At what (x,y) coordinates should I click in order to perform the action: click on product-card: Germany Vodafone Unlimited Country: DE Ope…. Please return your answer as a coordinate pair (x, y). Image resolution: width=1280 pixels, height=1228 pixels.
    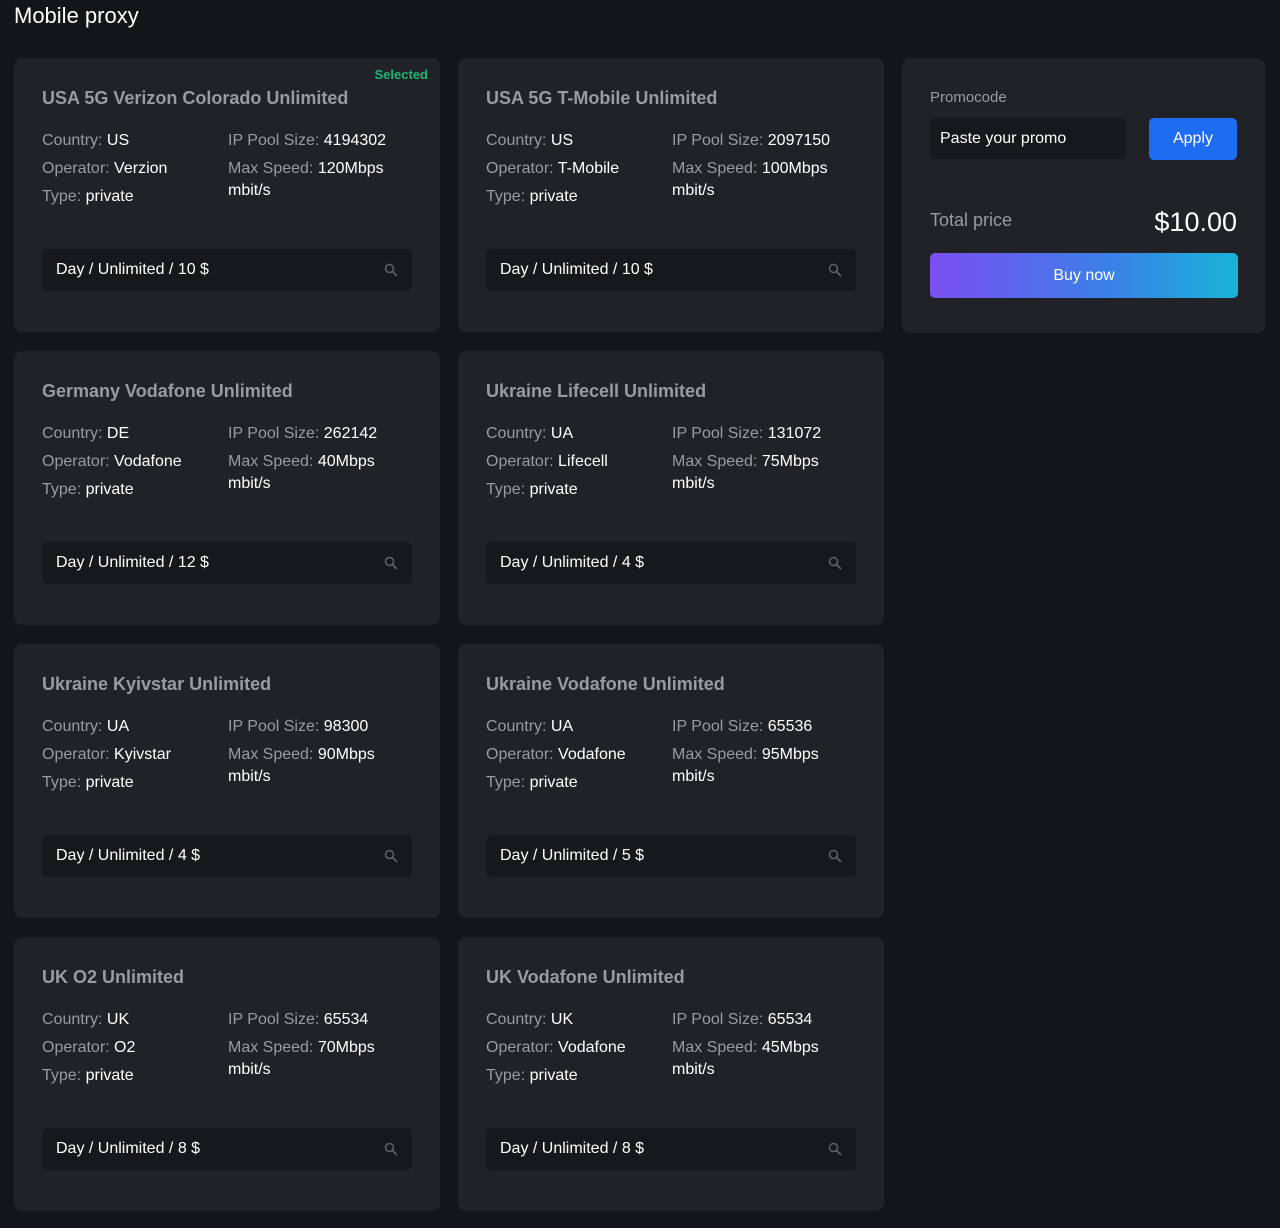
    Looking at the image, I should click on (227, 488).